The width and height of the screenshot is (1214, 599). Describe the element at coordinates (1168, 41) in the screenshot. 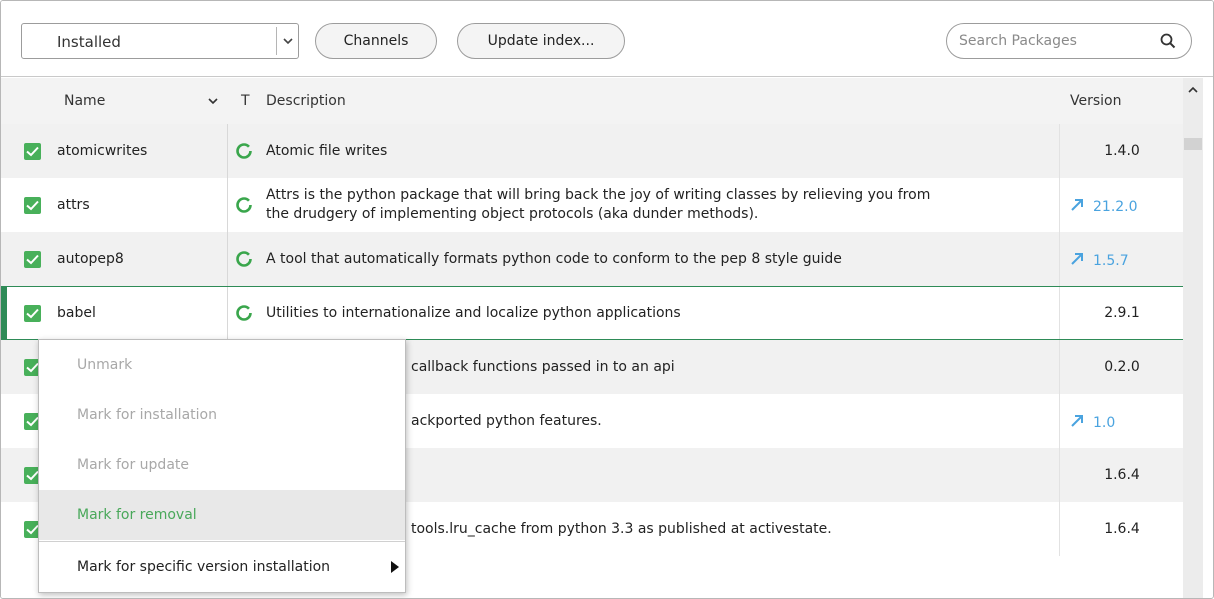

I see `search-icon` at that location.